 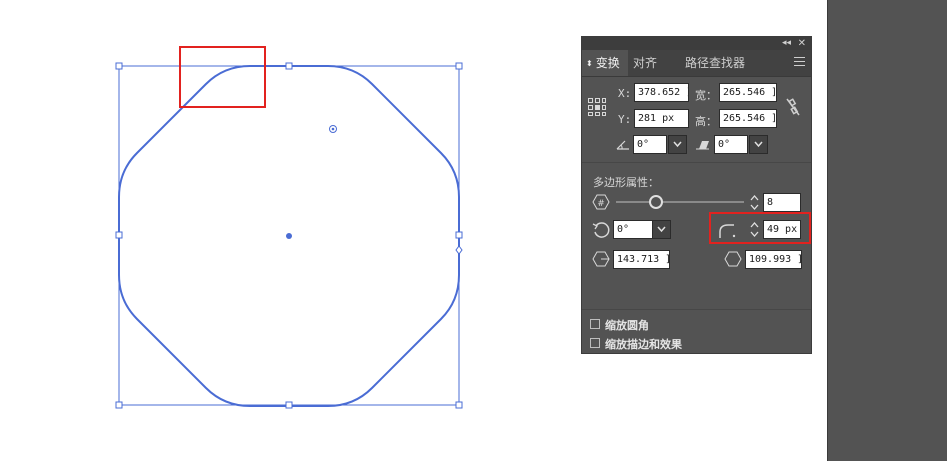 What do you see at coordinates (731, 144) in the screenshot?
I see `shear-field: 0°` at bounding box center [731, 144].